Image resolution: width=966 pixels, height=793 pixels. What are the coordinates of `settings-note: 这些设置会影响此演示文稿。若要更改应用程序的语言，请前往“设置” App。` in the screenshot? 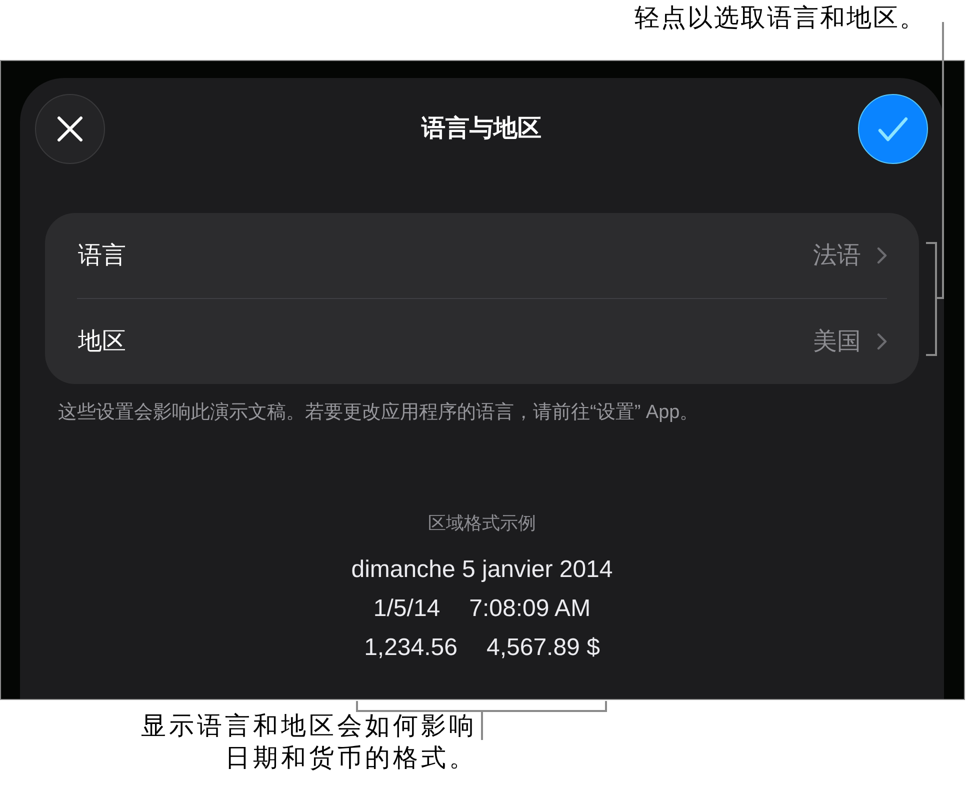 It's located at (378, 413).